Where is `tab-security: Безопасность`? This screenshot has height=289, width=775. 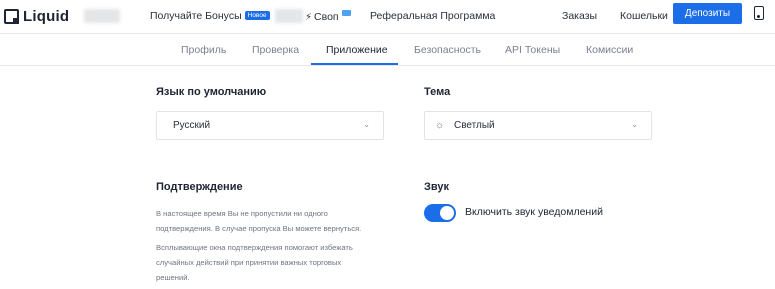 tab-security: Безопасность is located at coordinates (447, 50).